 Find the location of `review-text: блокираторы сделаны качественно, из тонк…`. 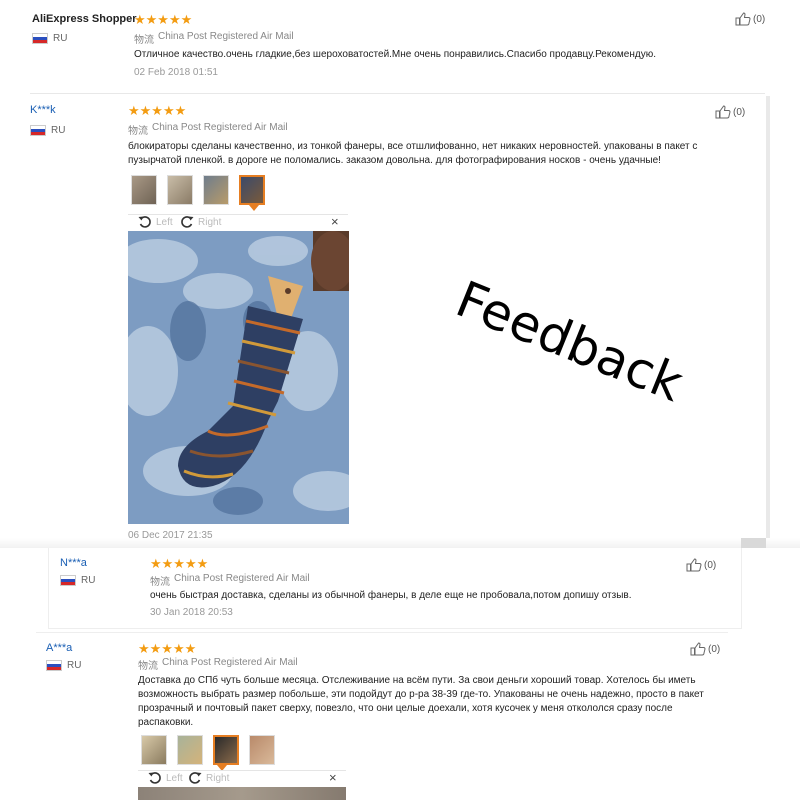

review-text: блокираторы сделаны качественно, из тонк… is located at coordinates (448, 154).